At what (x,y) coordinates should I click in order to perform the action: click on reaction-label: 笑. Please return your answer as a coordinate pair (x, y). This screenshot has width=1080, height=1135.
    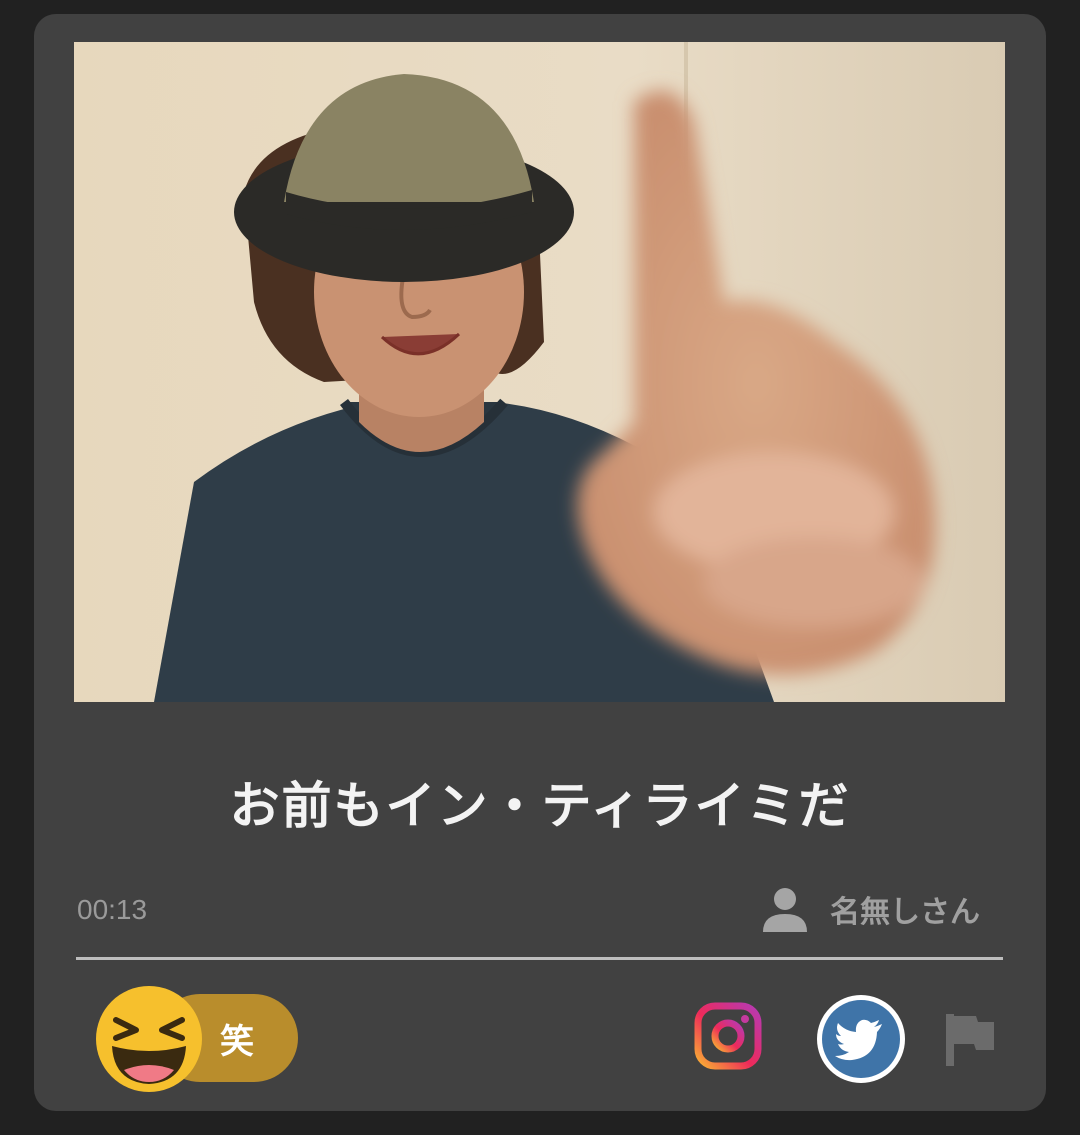
    Looking at the image, I should click on (237, 1042).